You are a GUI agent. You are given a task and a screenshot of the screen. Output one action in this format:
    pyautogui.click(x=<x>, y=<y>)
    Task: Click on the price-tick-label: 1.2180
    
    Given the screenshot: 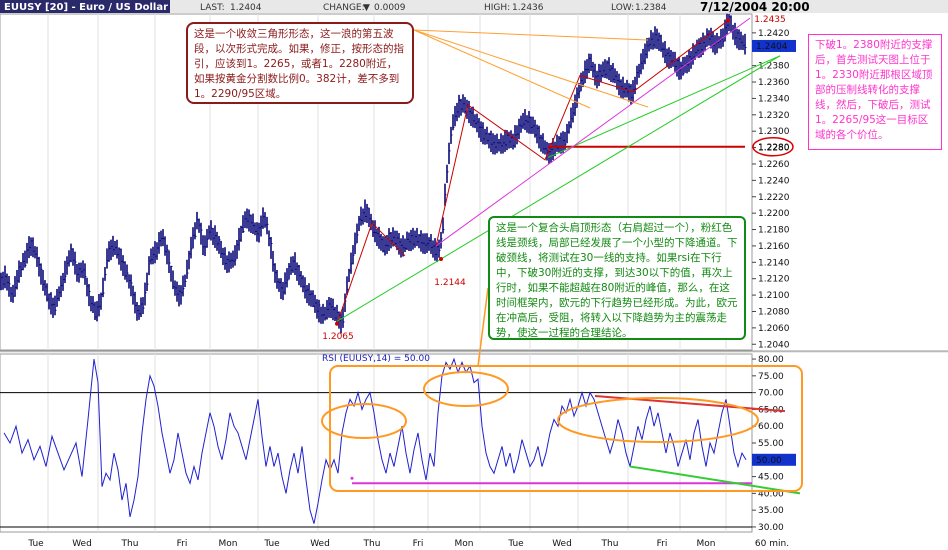 What is the action you would take?
    pyautogui.click(x=774, y=231)
    